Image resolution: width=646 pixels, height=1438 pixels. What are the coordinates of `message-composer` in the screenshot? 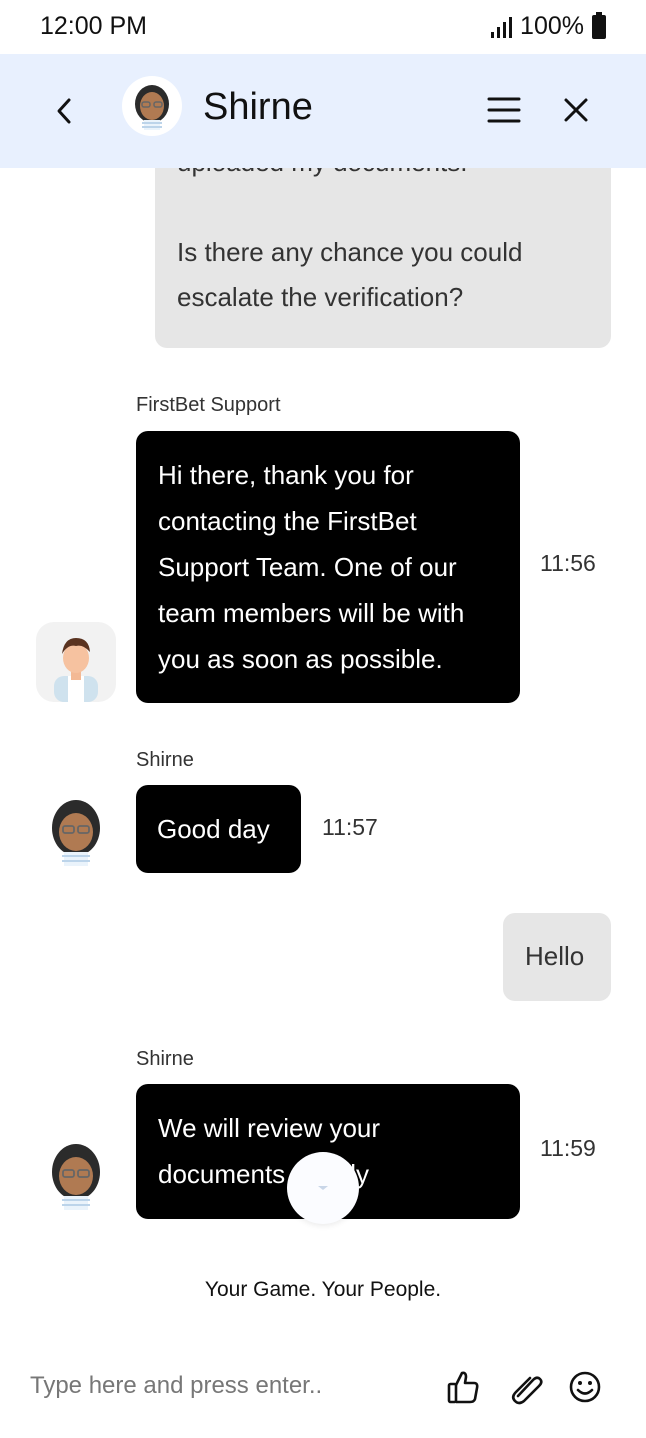 It's located at (323, 1394).